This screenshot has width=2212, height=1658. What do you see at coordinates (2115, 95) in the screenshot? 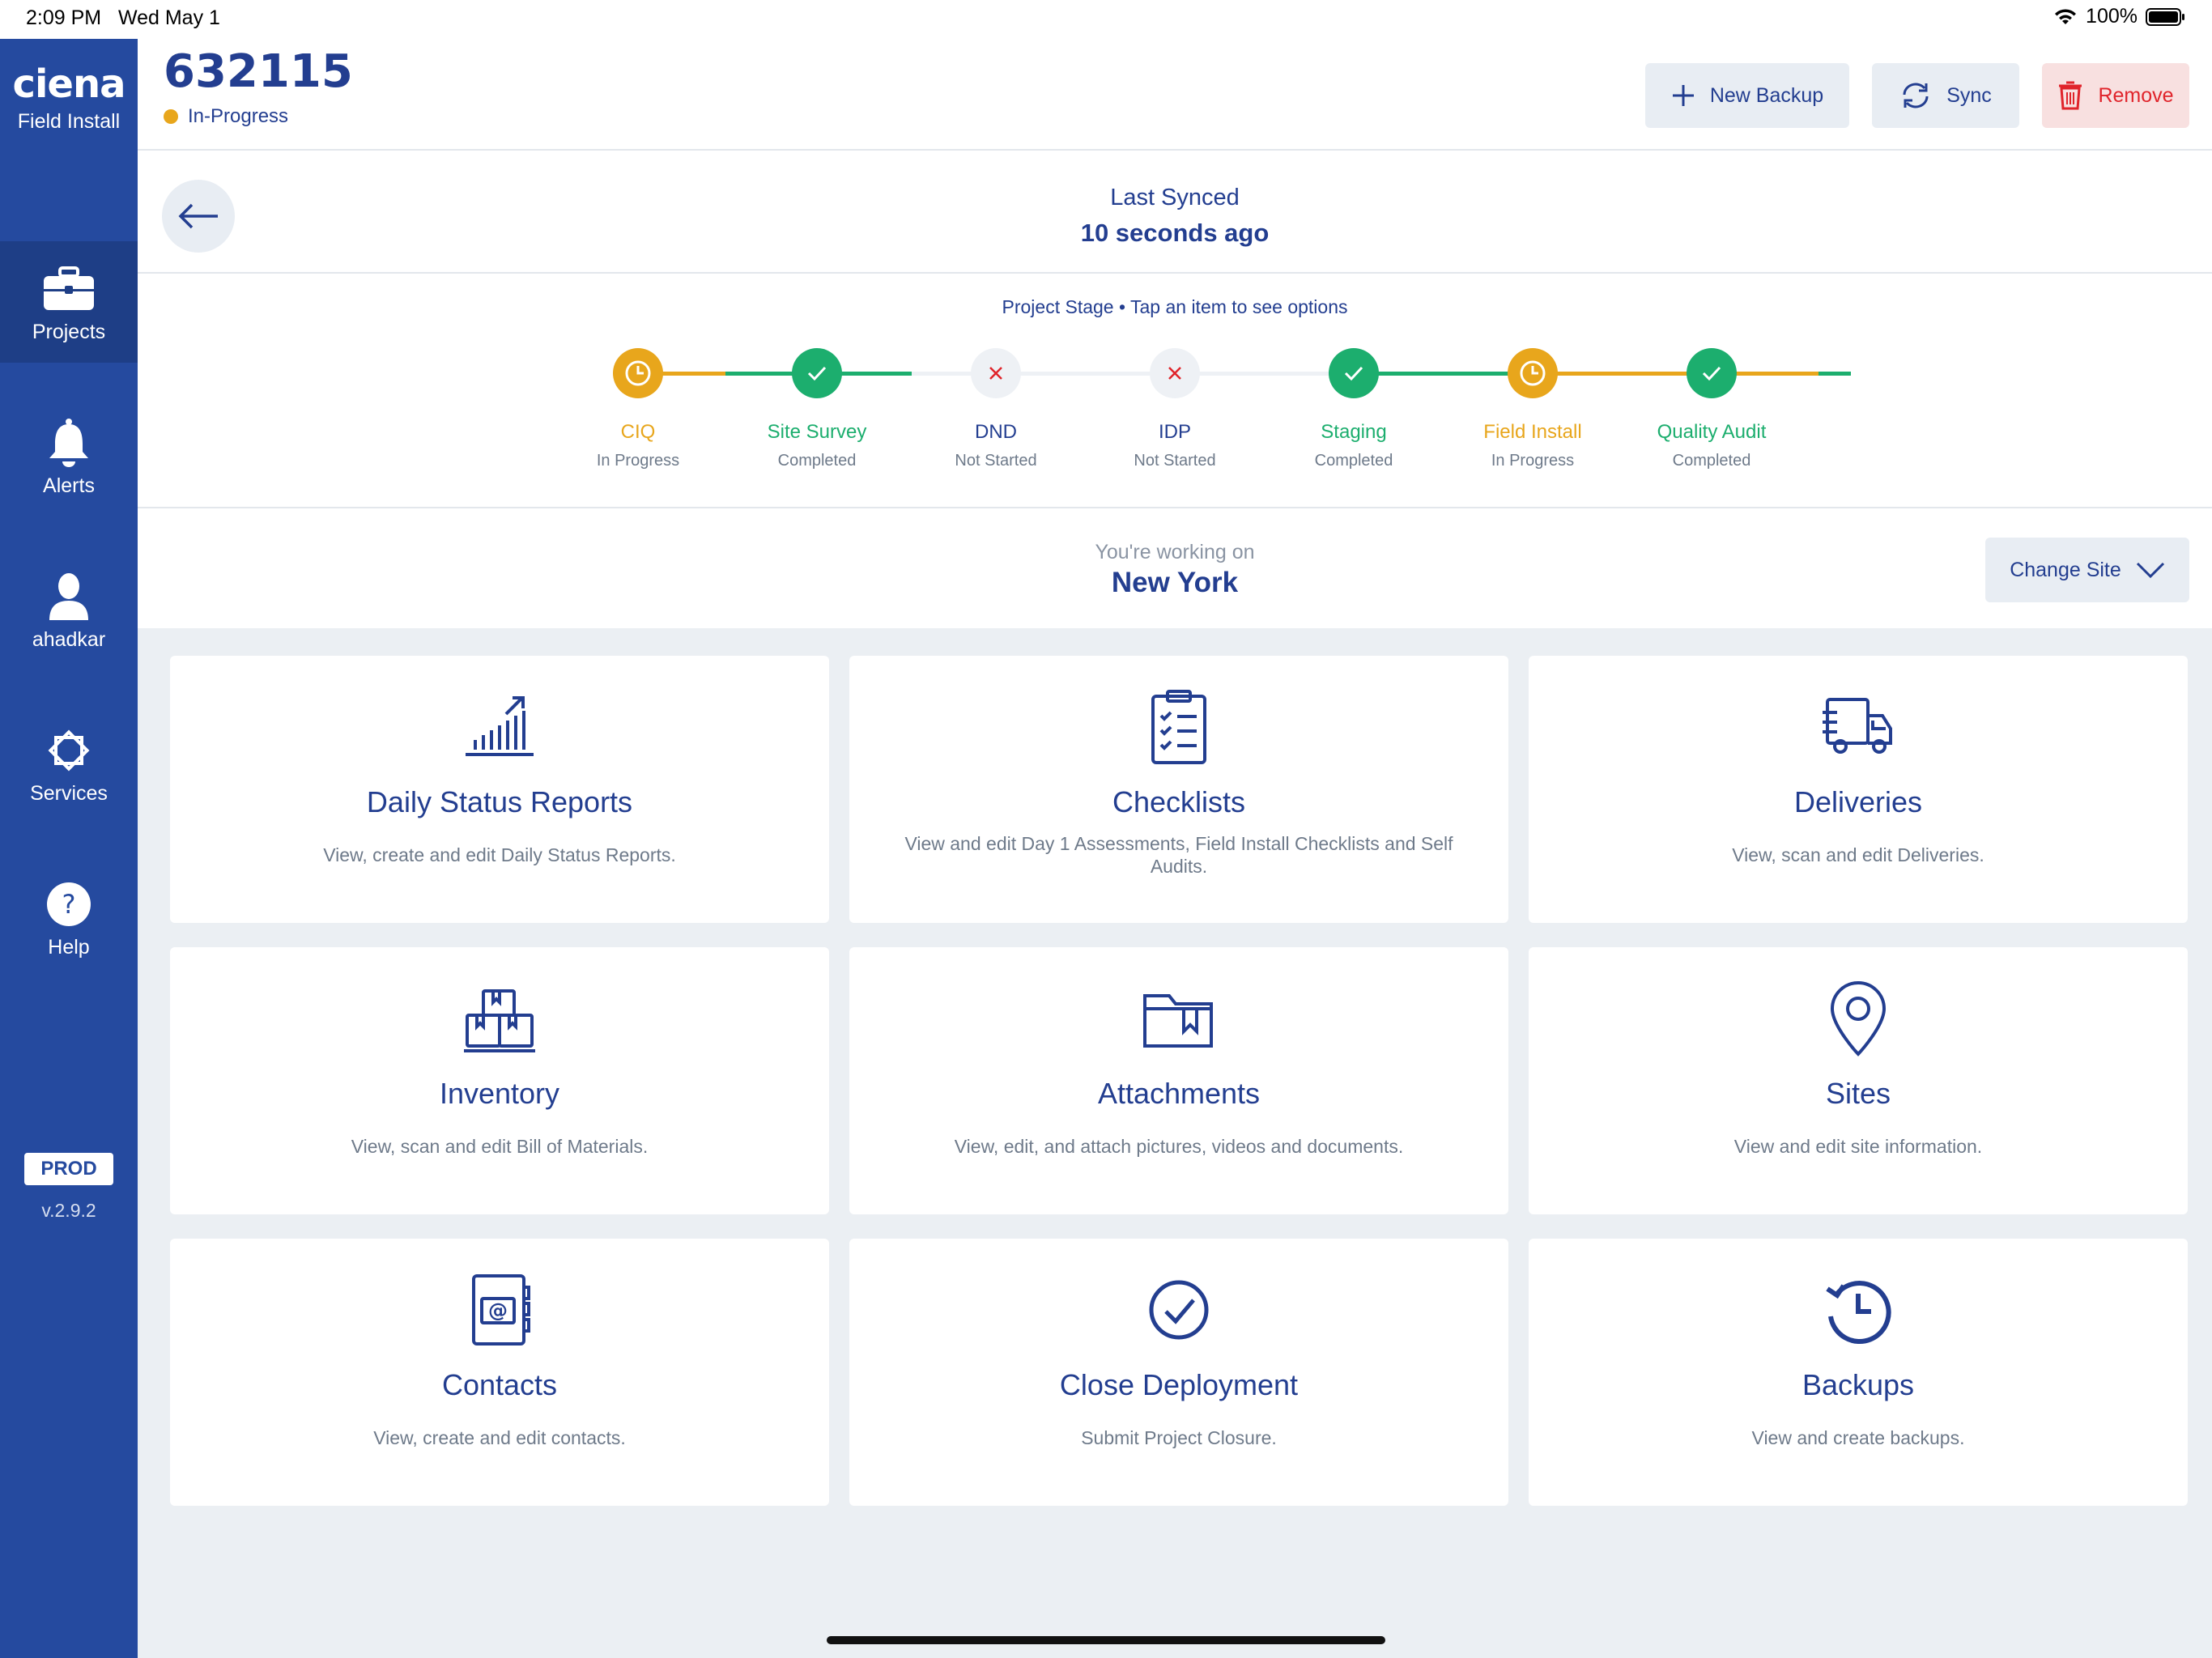
I see `remove-button: Remove` at bounding box center [2115, 95].